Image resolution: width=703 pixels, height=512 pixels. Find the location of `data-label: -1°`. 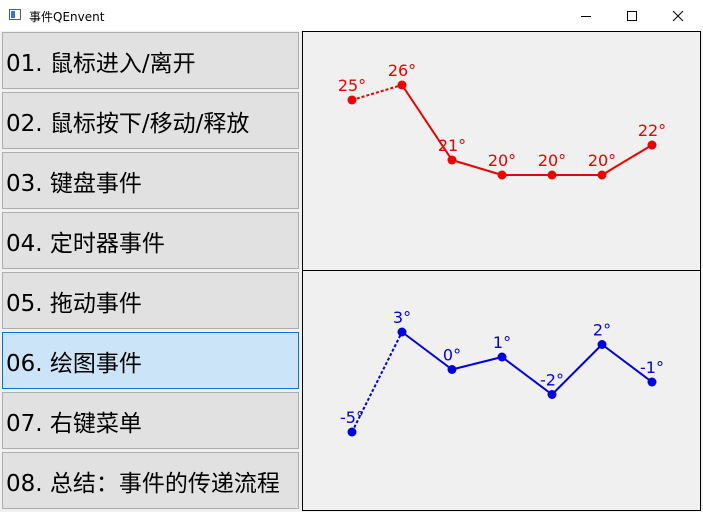

data-label: -1° is located at coordinates (652, 367).